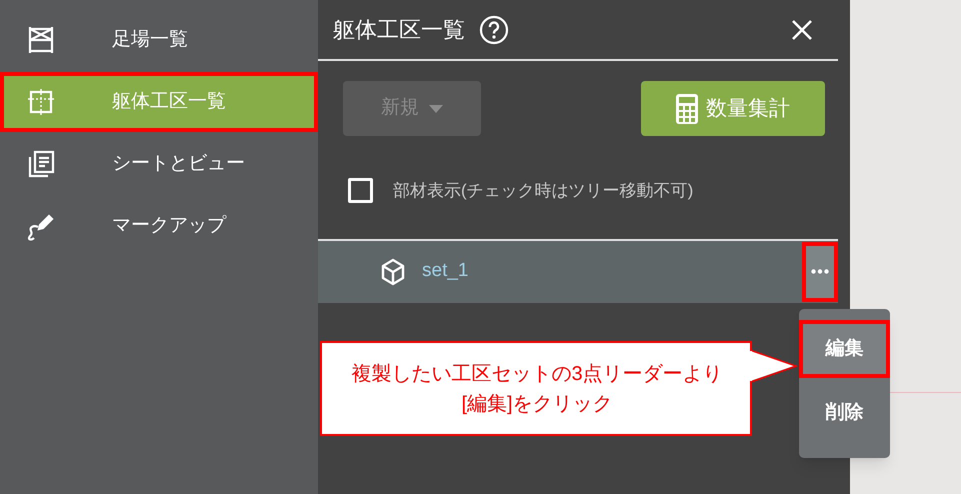  I want to click on panel-title: 躯体工区一覧, so click(399, 30).